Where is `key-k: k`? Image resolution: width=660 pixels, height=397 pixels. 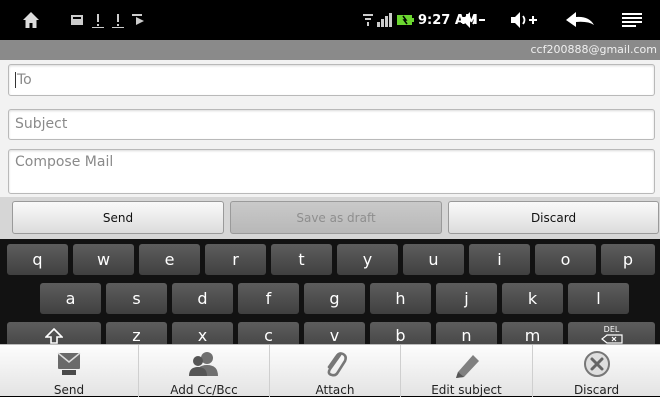
key-k: k is located at coordinates (532, 298).